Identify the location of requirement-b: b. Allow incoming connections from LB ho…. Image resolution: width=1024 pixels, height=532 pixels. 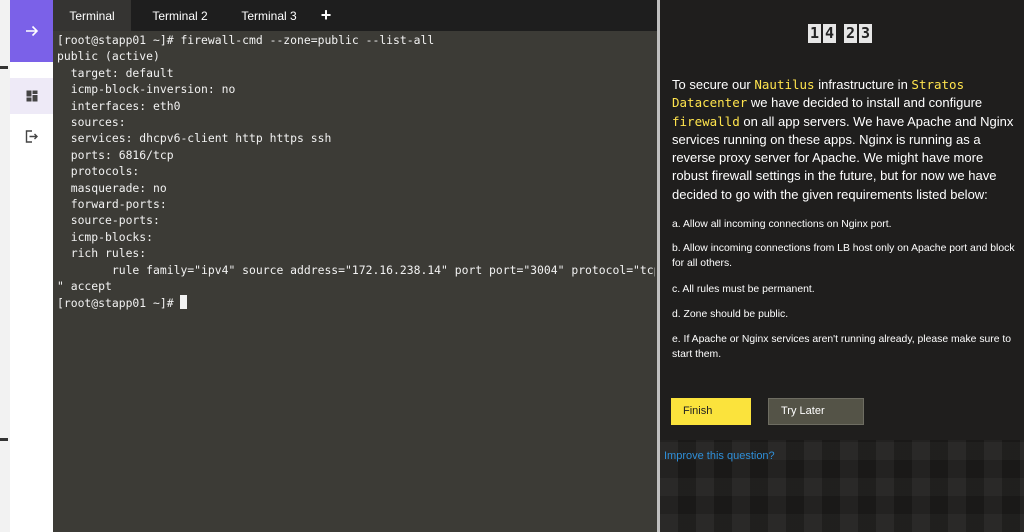
(843, 256).